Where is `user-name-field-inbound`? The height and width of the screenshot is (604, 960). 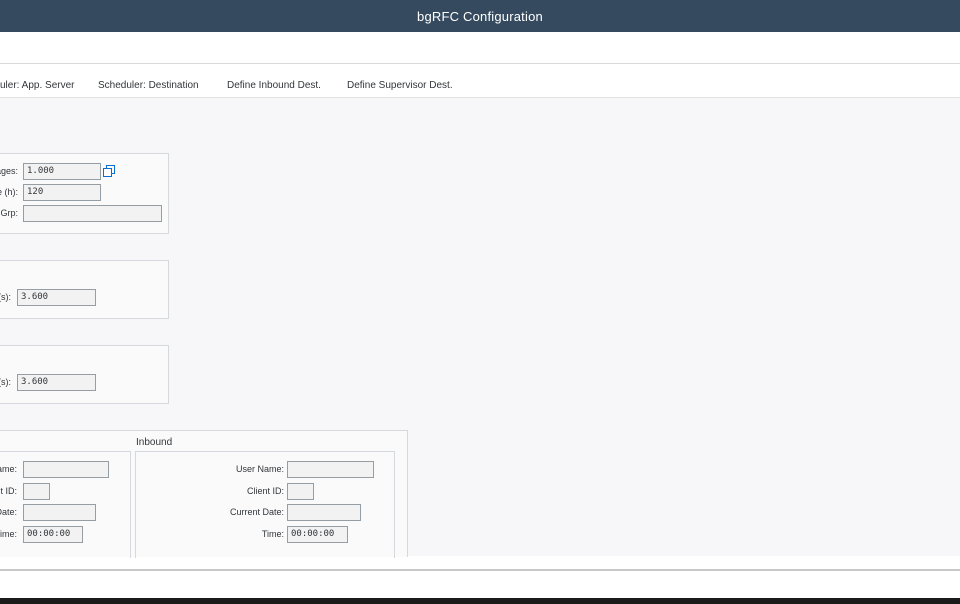 user-name-field-inbound is located at coordinates (330, 469).